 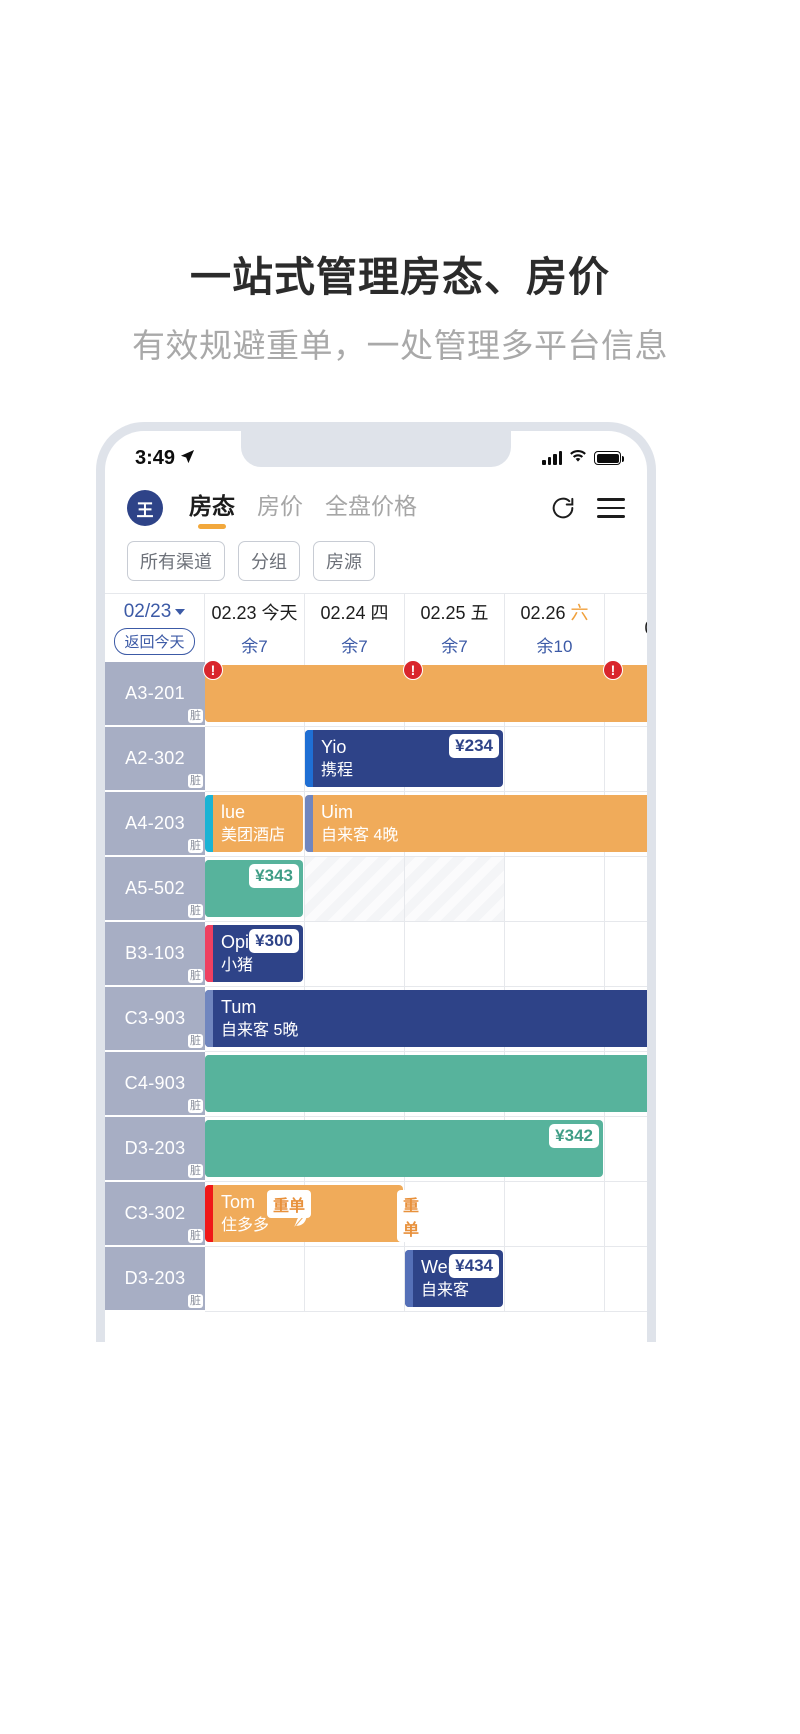 What do you see at coordinates (155, 612) in the screenshot?
I see `date-picker: 02/23` at bounding box center [155, 612].